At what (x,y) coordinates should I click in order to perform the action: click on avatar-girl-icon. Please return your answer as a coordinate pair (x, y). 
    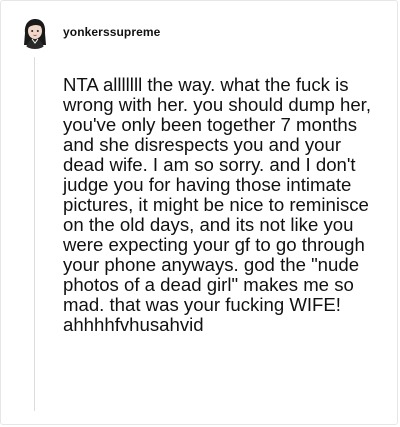
    Looking at the image, I should click on (35, 32).